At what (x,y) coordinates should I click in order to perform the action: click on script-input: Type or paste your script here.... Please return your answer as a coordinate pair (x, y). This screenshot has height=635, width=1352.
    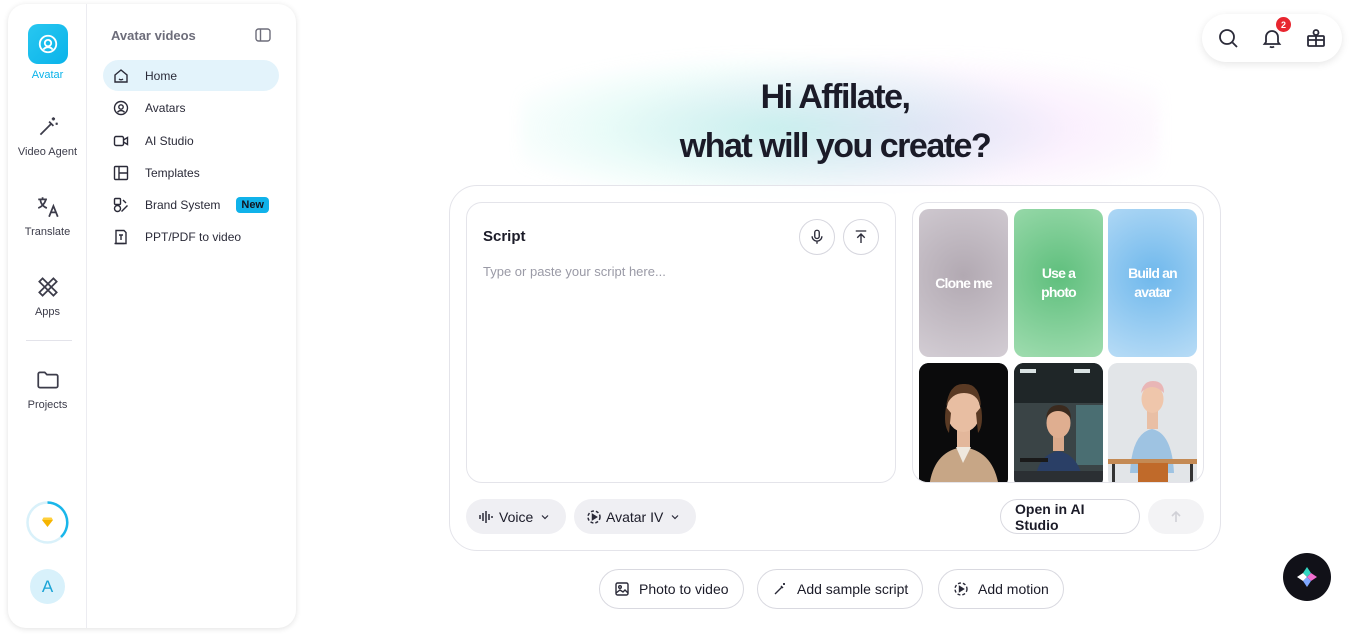
    Looking at the image, I should click on (574, 271).